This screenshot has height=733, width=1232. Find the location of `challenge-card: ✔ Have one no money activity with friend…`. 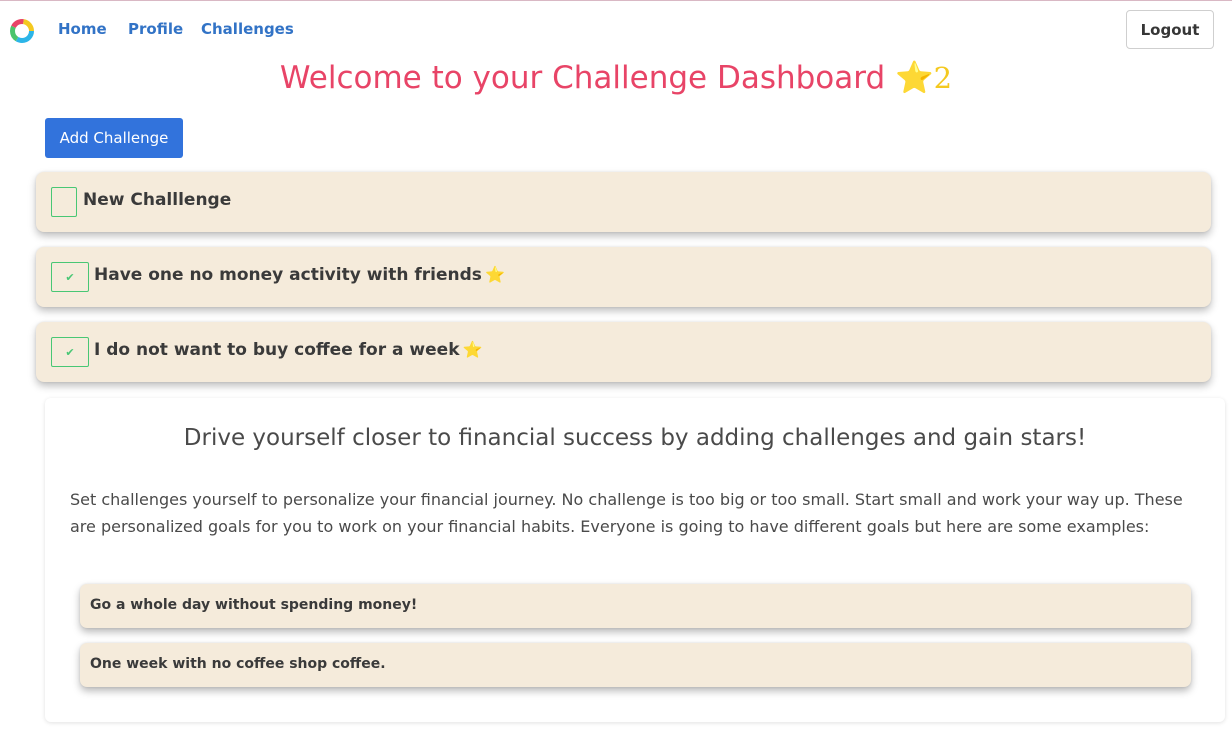

challenge-card: ✔ Have one no money activity with friend… is located at coordinates (623, 277).